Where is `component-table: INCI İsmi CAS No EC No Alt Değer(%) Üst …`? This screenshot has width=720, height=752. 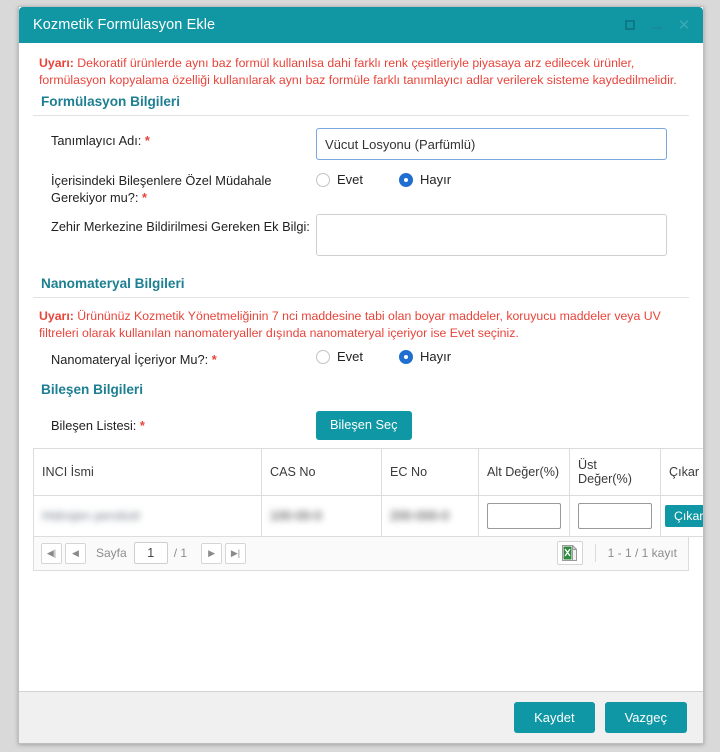
component-table: INCI İsmi CAS No EC No Alt Değer(%) Üst … is located at coordinates (368, 492).